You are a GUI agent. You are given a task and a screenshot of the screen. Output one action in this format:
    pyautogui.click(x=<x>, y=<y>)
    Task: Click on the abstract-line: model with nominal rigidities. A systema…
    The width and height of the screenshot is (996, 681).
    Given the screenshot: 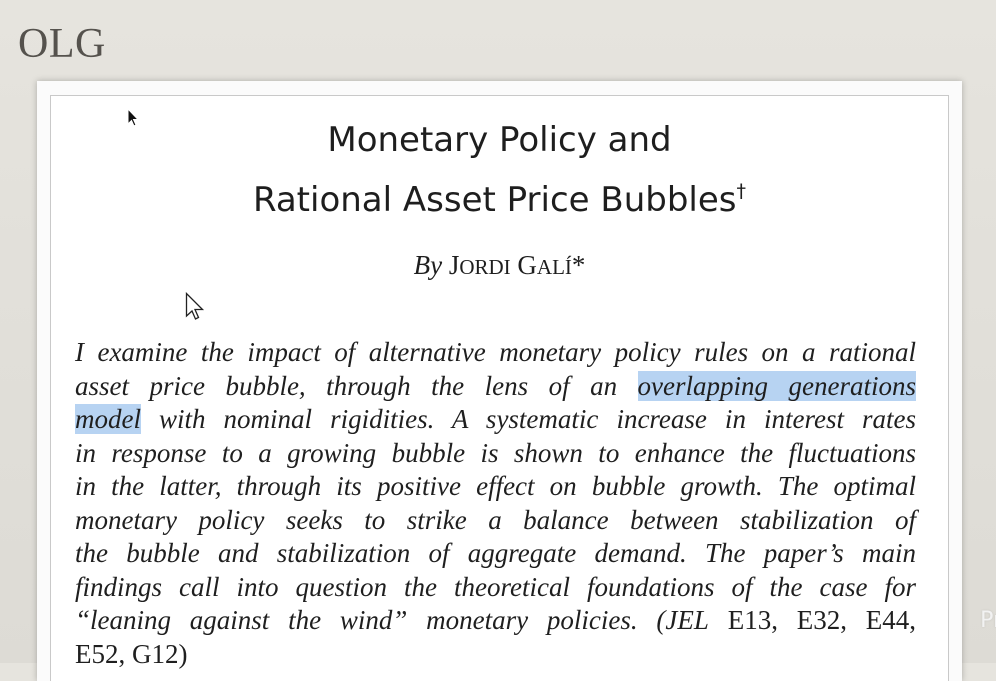 What is the action you would take?
    pyautogui.click(x=495, y=420)
    